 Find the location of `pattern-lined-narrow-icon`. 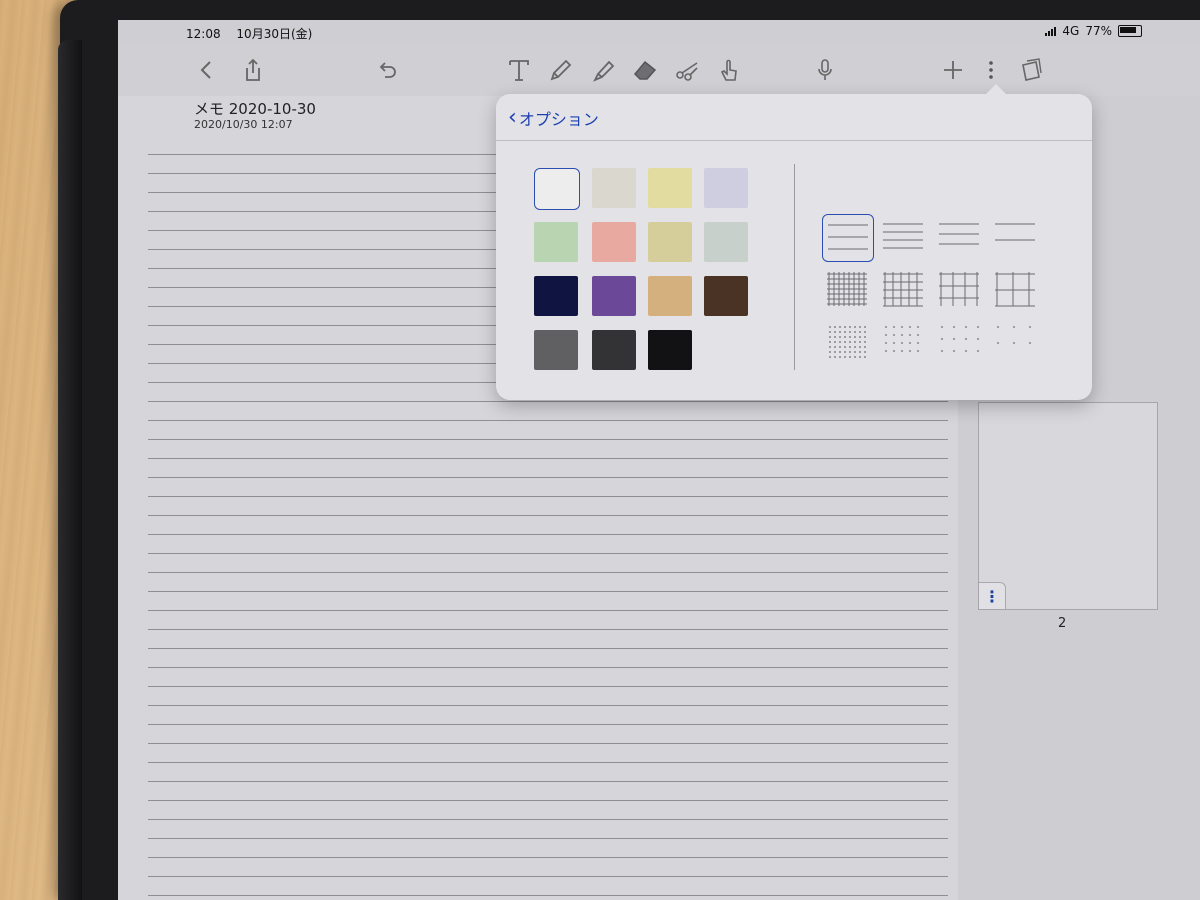

pattern-lined-narrow-icon is located at coordinates (959, 234).